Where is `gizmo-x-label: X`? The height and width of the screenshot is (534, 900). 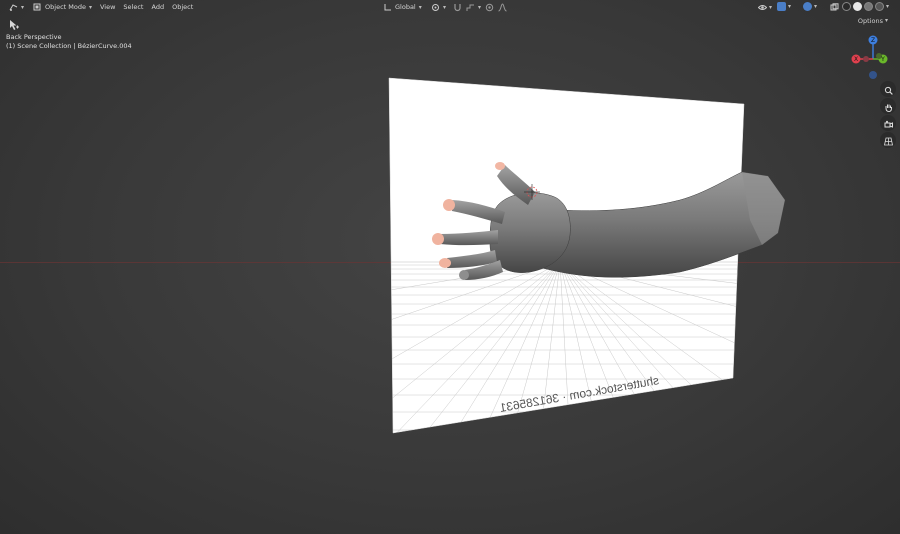 gizmo-x-label: X is located at coordinates (856, 59).